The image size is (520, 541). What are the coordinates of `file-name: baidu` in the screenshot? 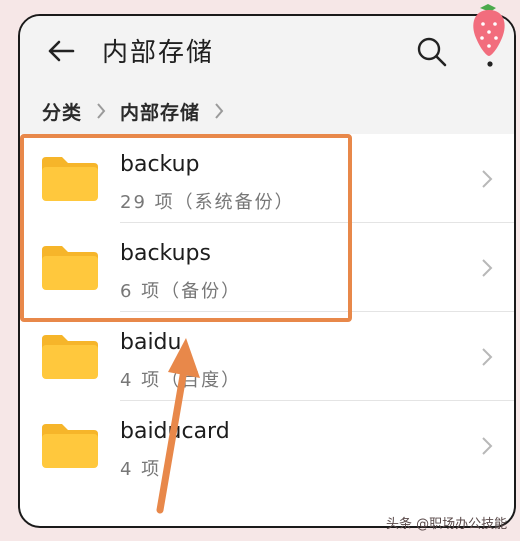 It's located at (151, 342).